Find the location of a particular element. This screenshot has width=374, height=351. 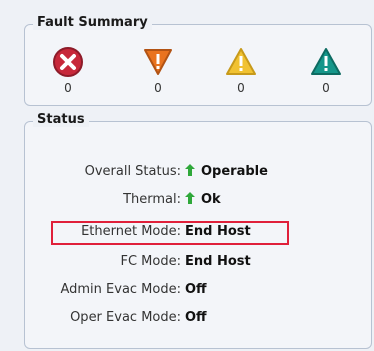

admin-evac-mode-row: Admin Evac Mode: Off is located at coordinates (198, 291).